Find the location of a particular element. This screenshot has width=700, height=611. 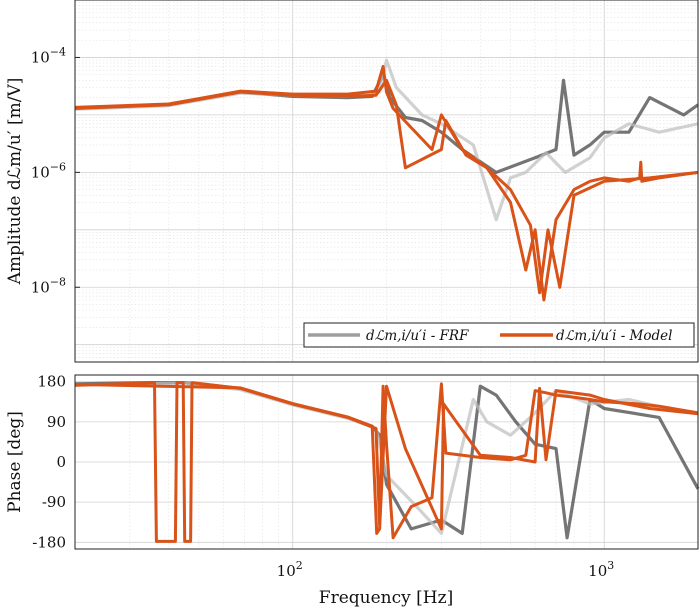

phase-x-tick-labels: 102 103 is located at coordinates (446, 569).